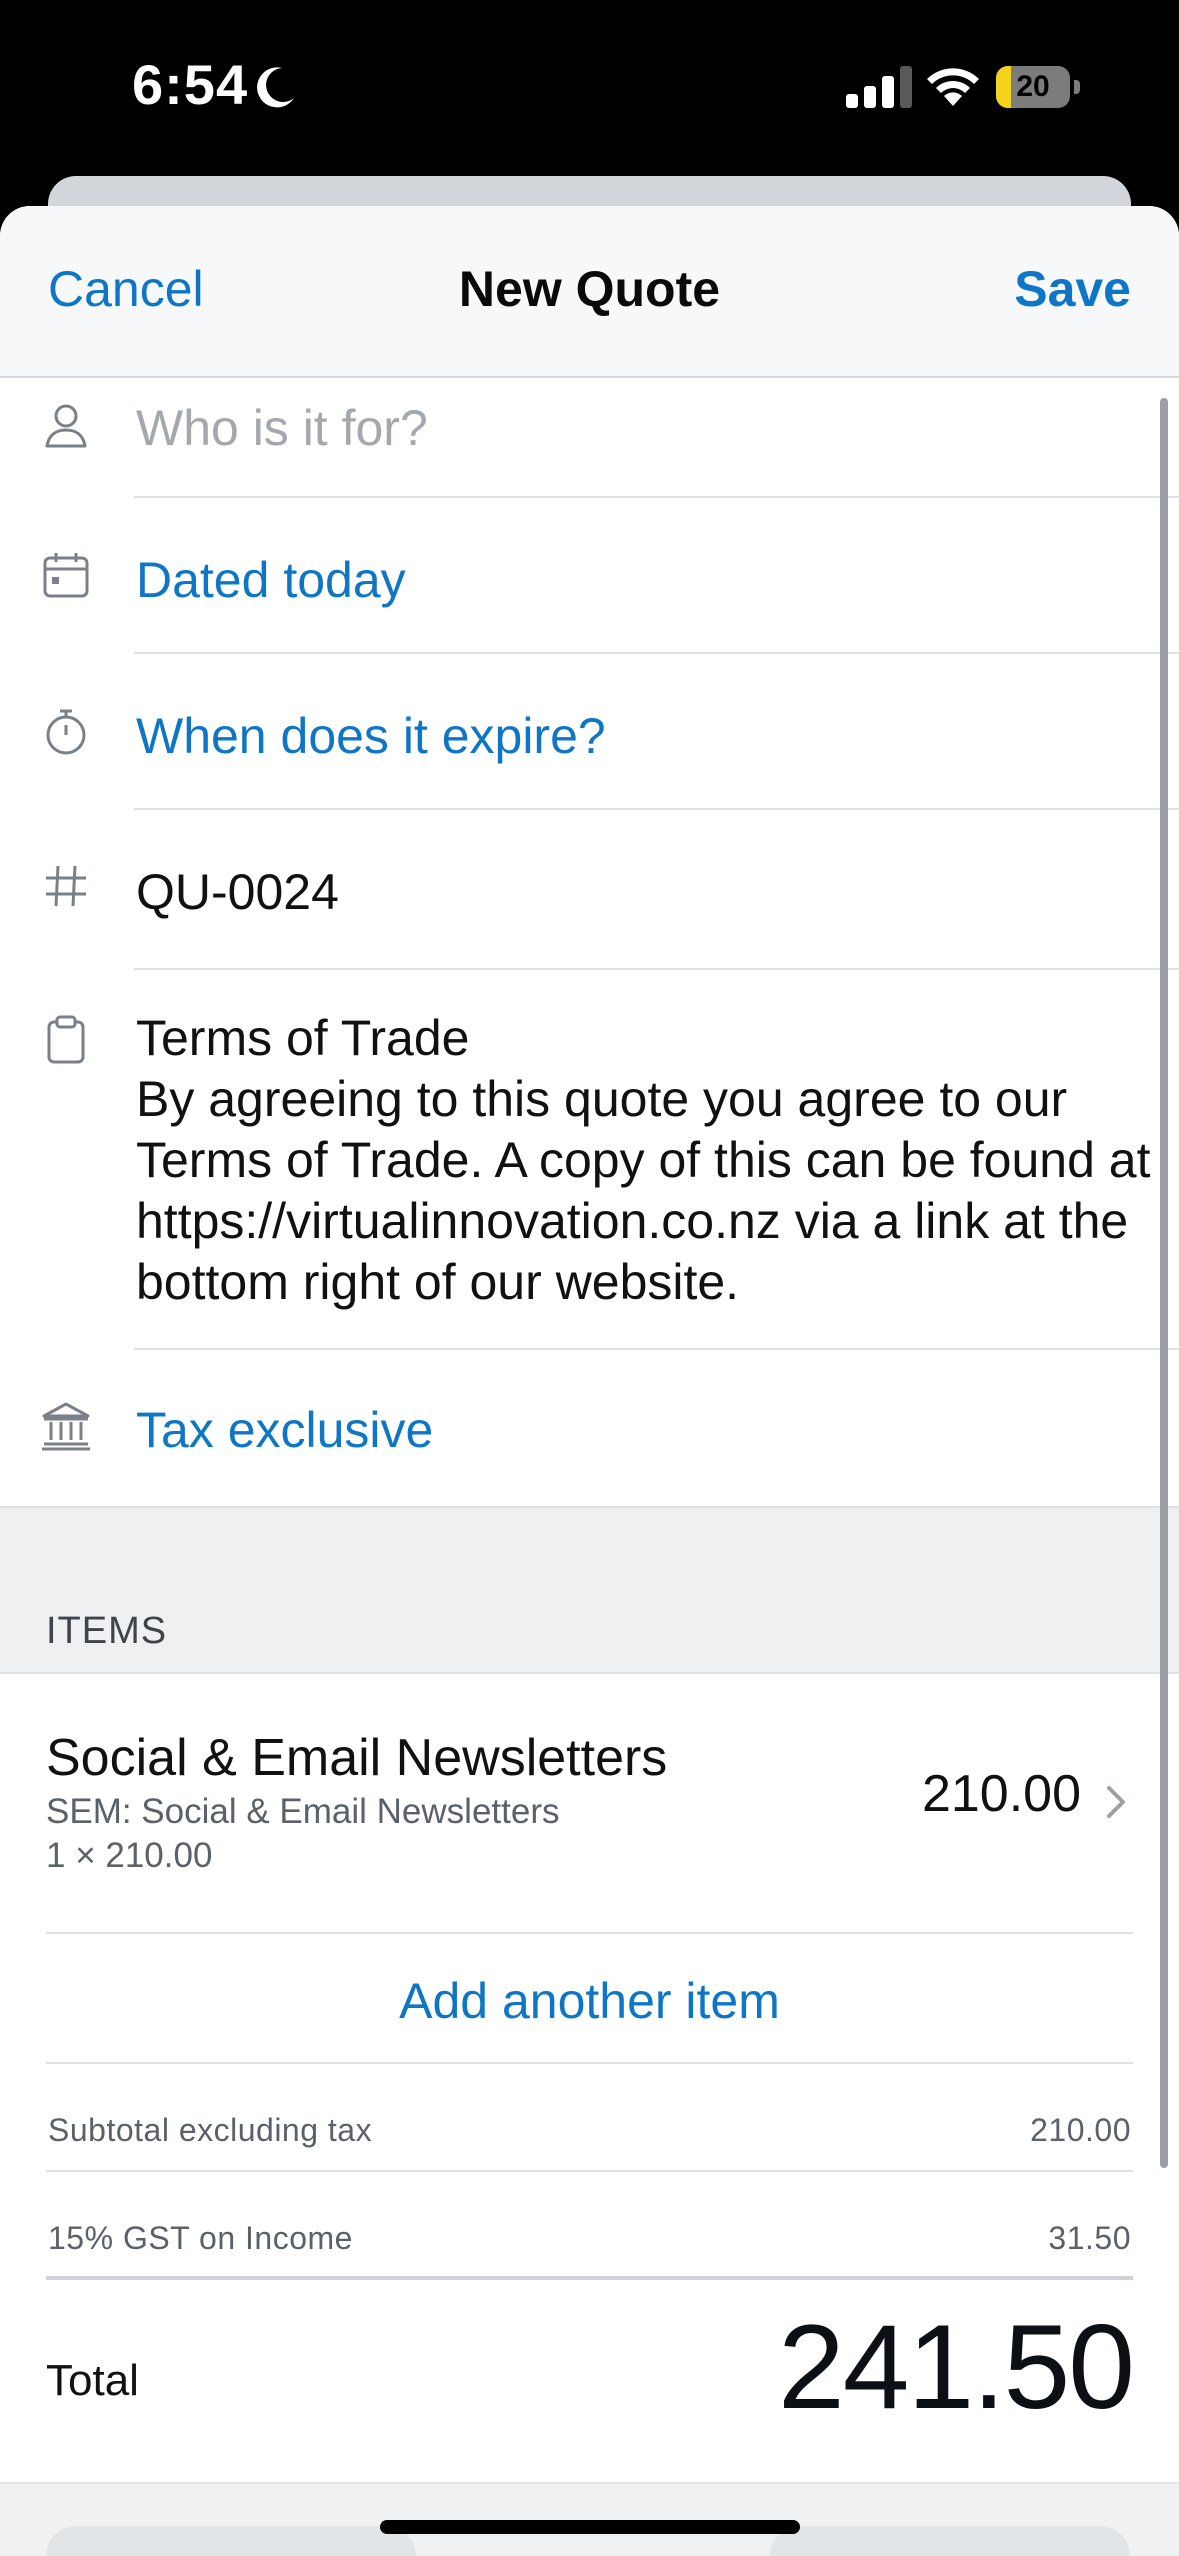 Image resolution: width=1179 pixels, height=2556 pixels. Describe the element at coordinates (589, 1590) in the screenshot. I see `section-gap` at that location.